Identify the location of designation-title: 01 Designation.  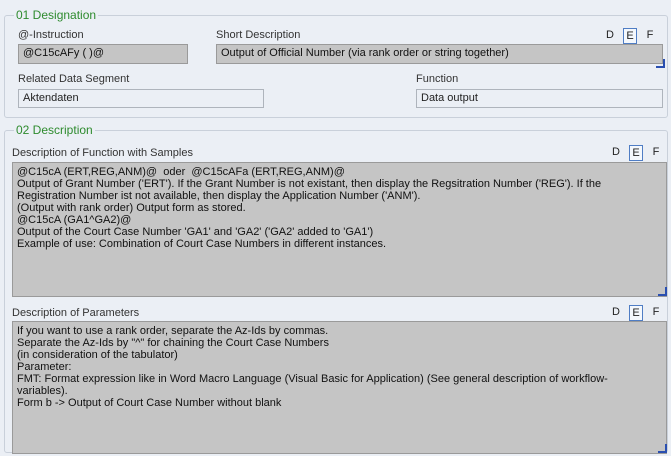
(56, 15).